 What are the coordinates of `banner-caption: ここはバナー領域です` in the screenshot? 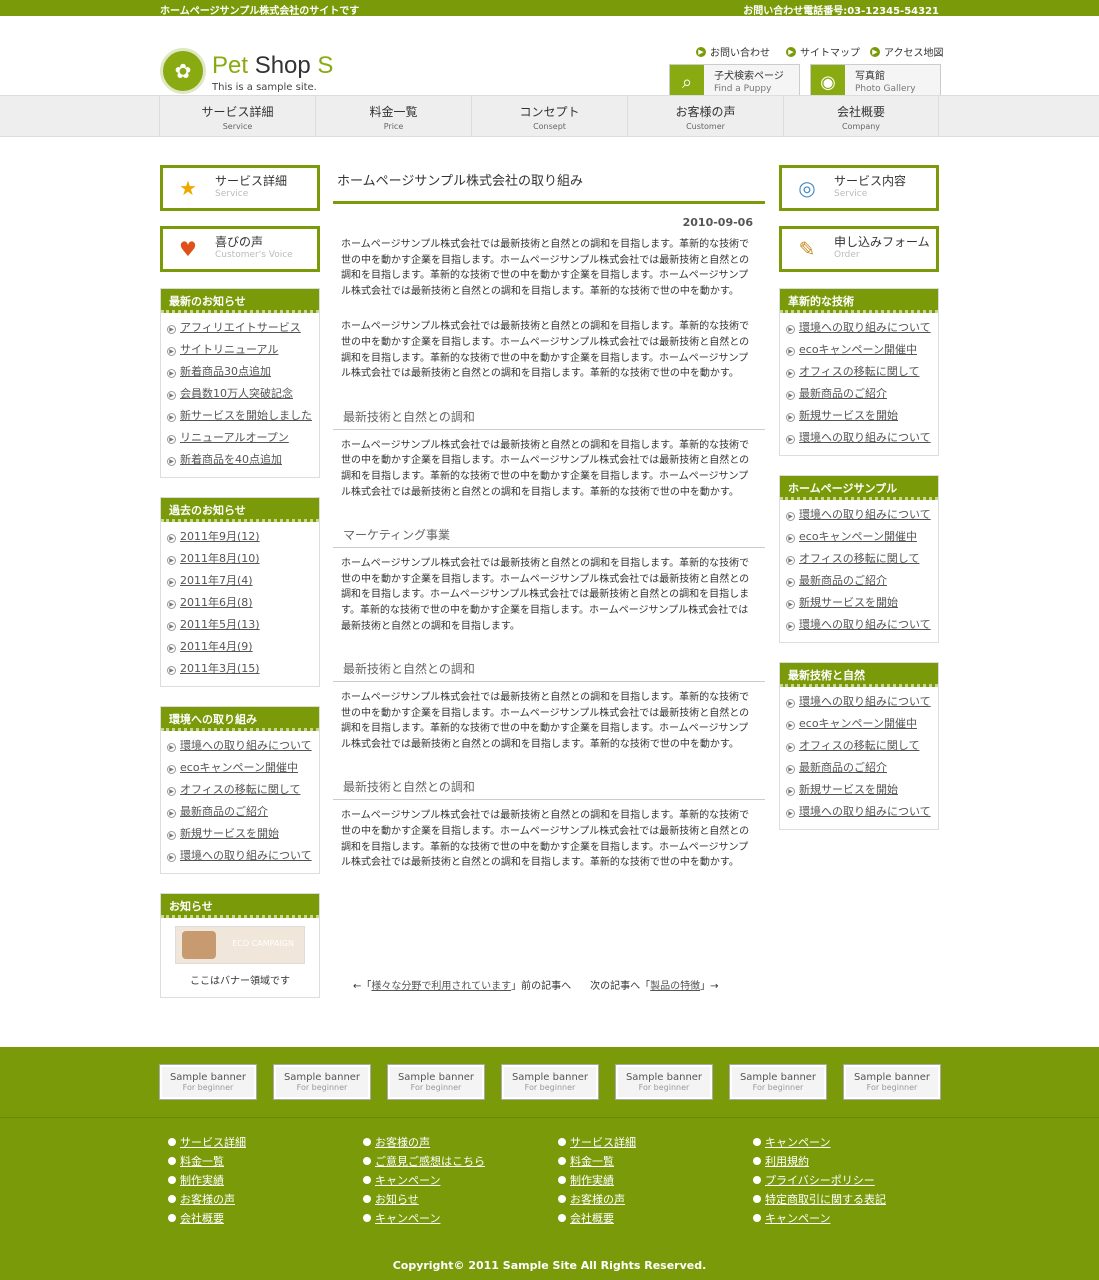 It's located at (240, 981).